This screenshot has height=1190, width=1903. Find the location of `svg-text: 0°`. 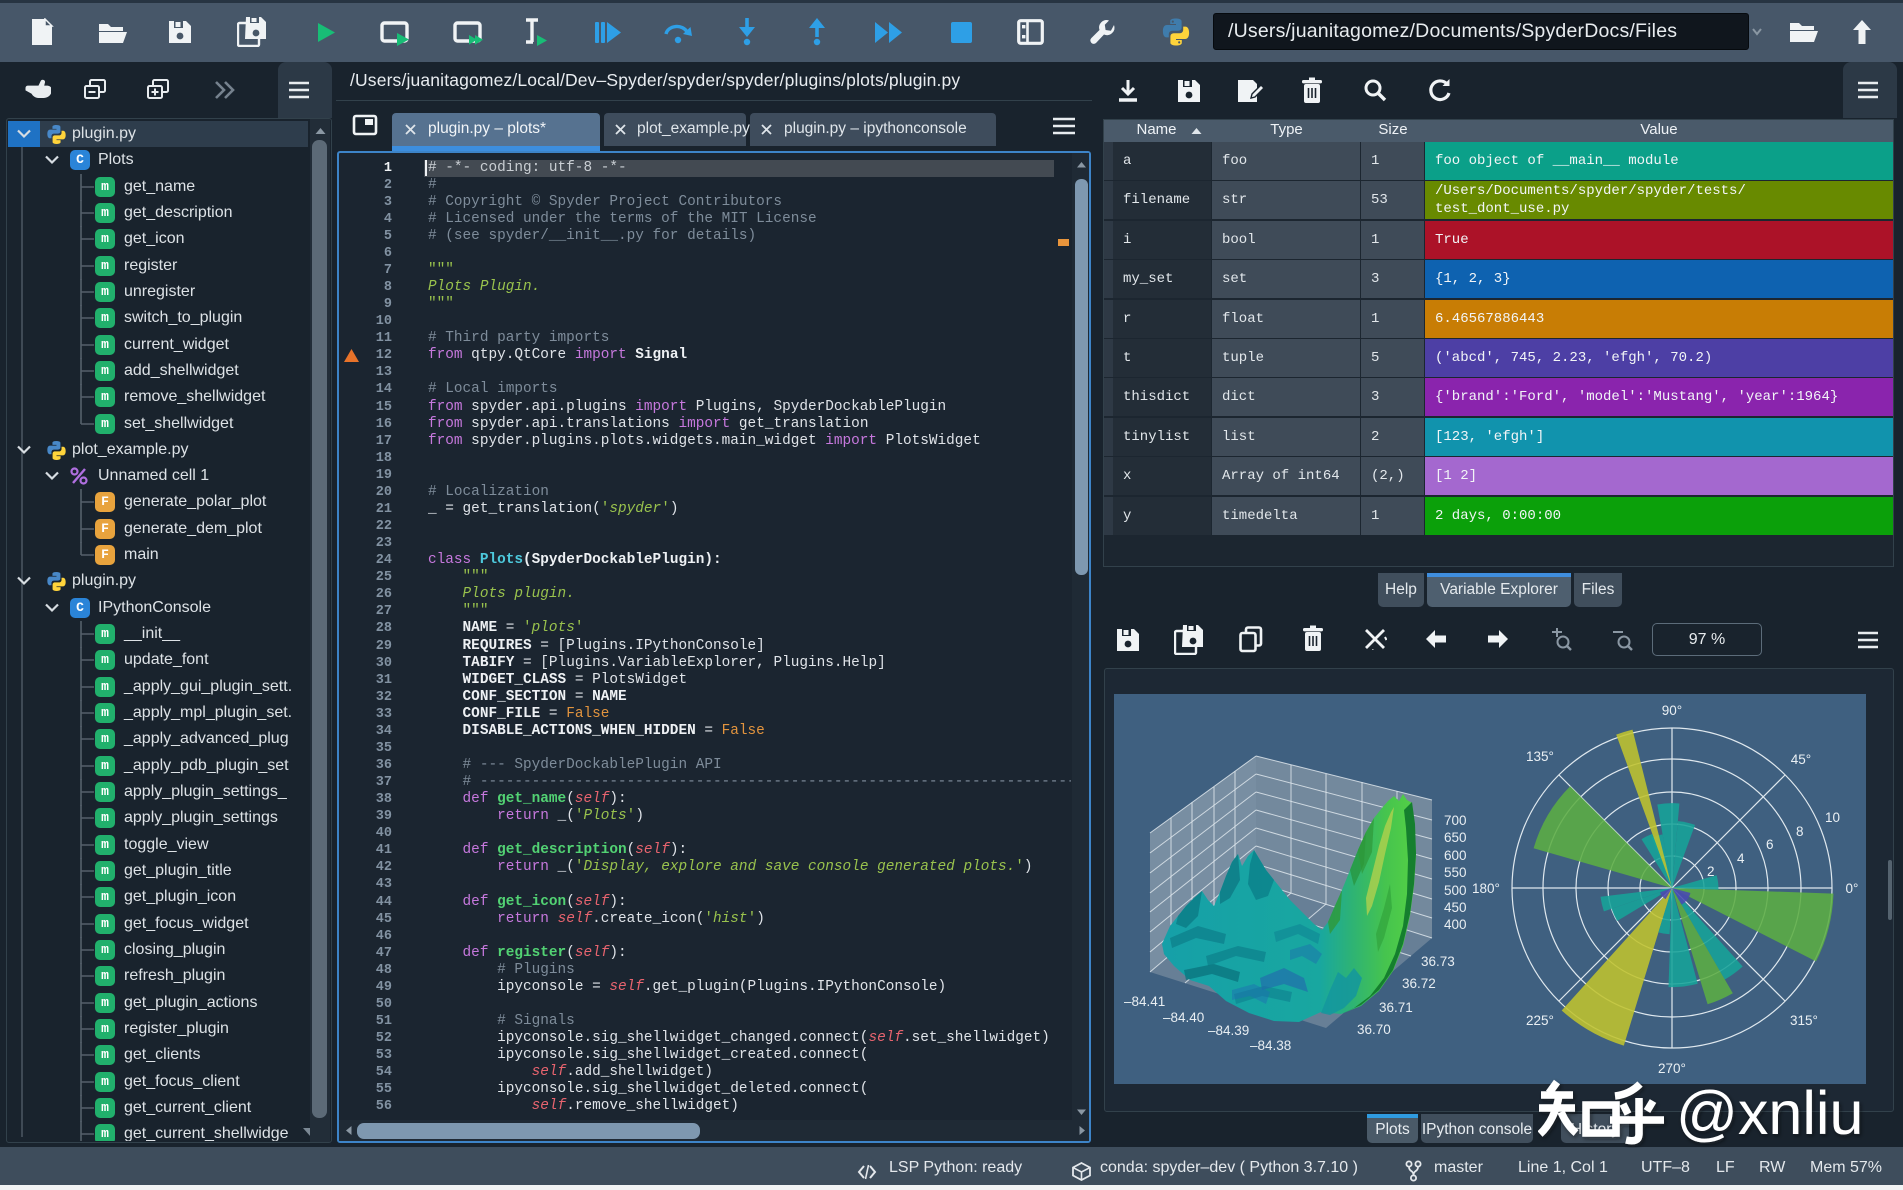

svg-text: 0° is located at coordinates (1852, 888).